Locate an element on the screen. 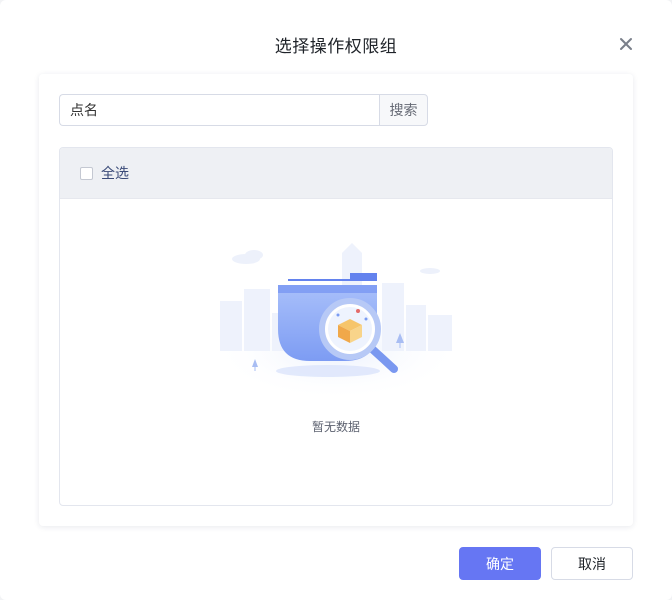 Image resolution: width=672 pixels, height=600 pixels. empty-folder-magnifier-illustration is located at coordinates (337, 323).